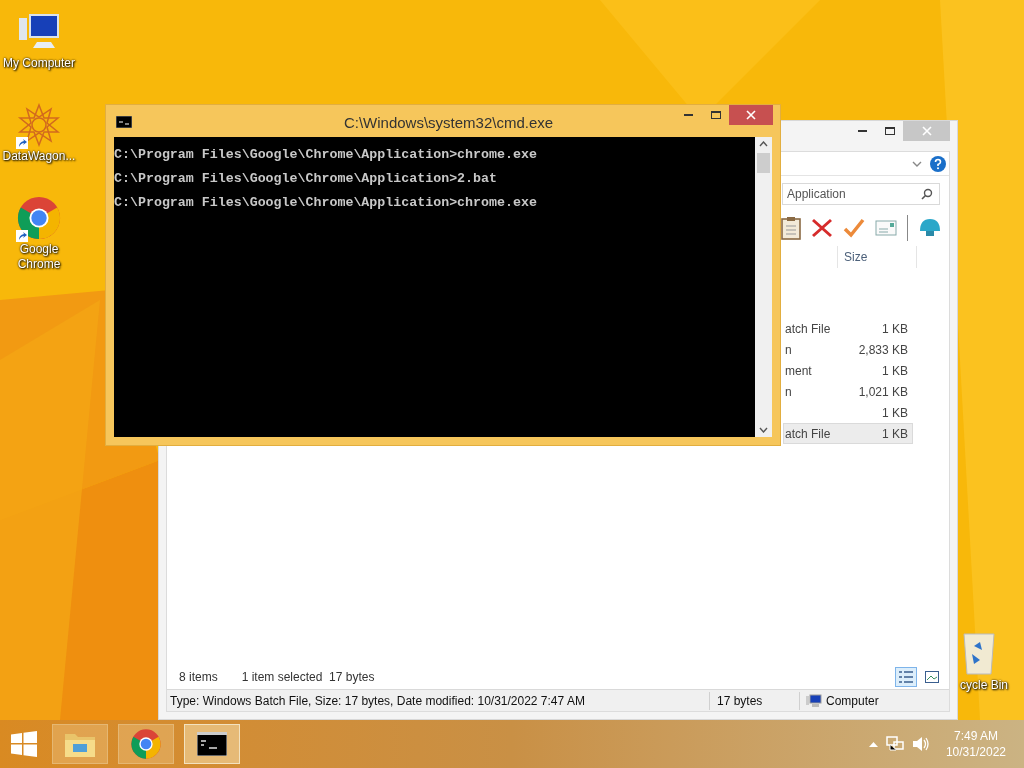  I want to click on view-toggle, so click(906, 677).